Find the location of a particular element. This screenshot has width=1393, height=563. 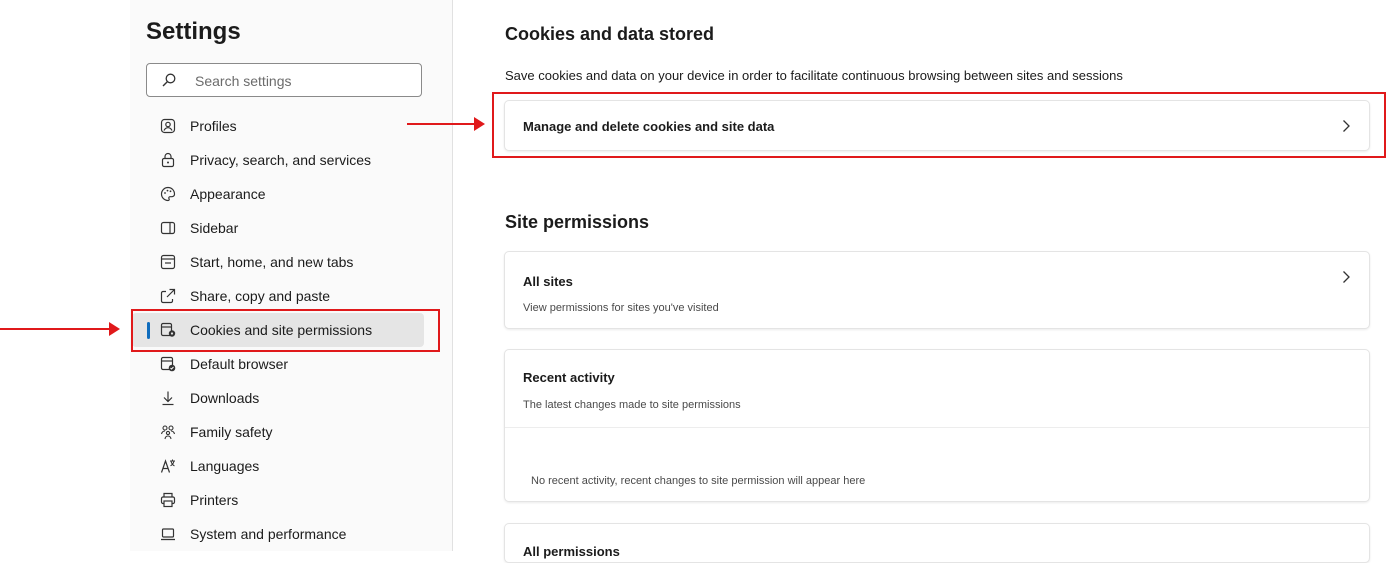

sidebar-item-cookies: Cookies and site permissions is located at coordinates (278, 330).